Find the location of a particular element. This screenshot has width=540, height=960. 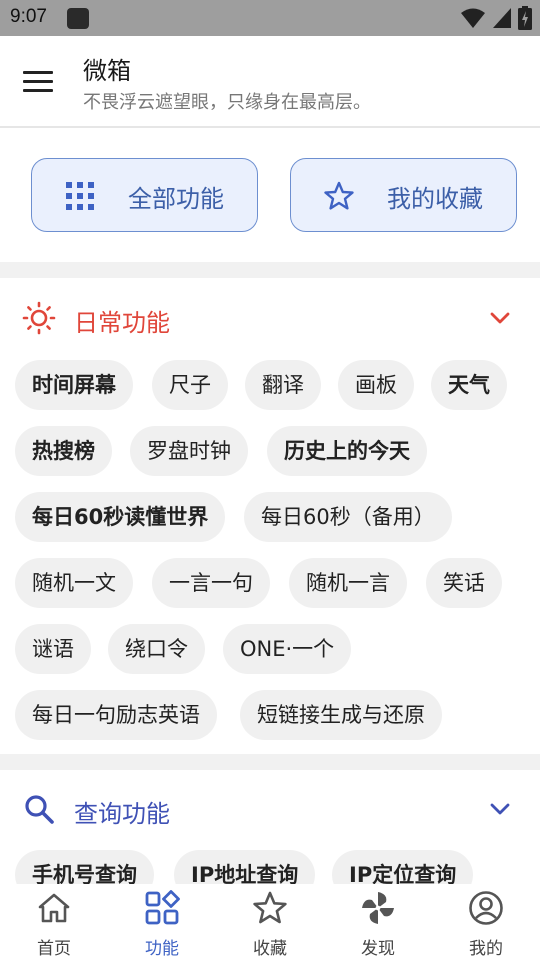

chip-short-link: 短链接生成与还原 is located at coordinates (341, 715).